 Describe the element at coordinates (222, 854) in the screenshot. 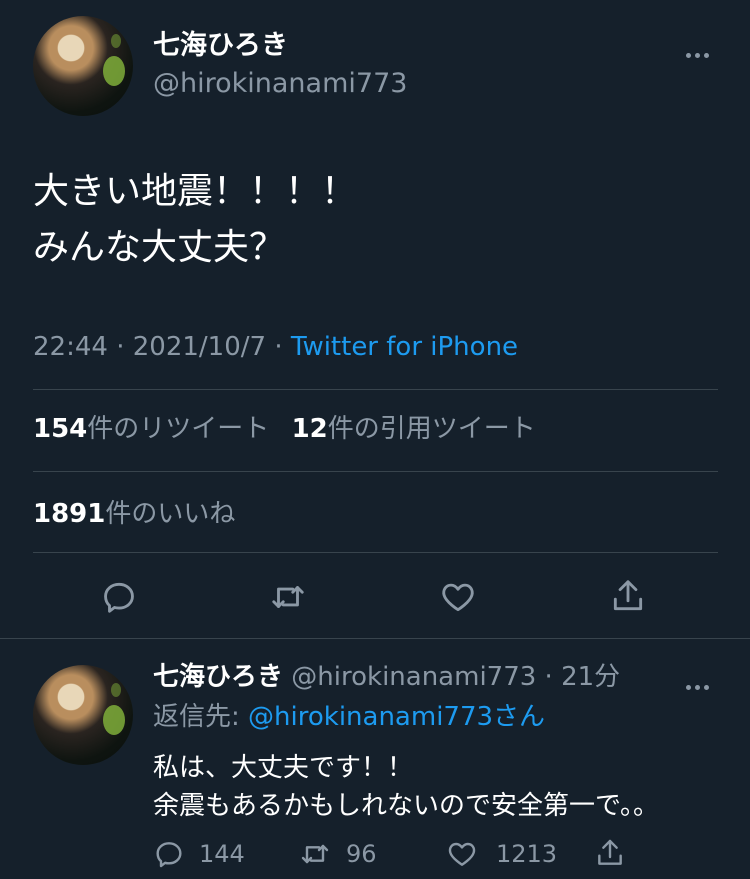

I see `reply-reply-count: 144` at that location.